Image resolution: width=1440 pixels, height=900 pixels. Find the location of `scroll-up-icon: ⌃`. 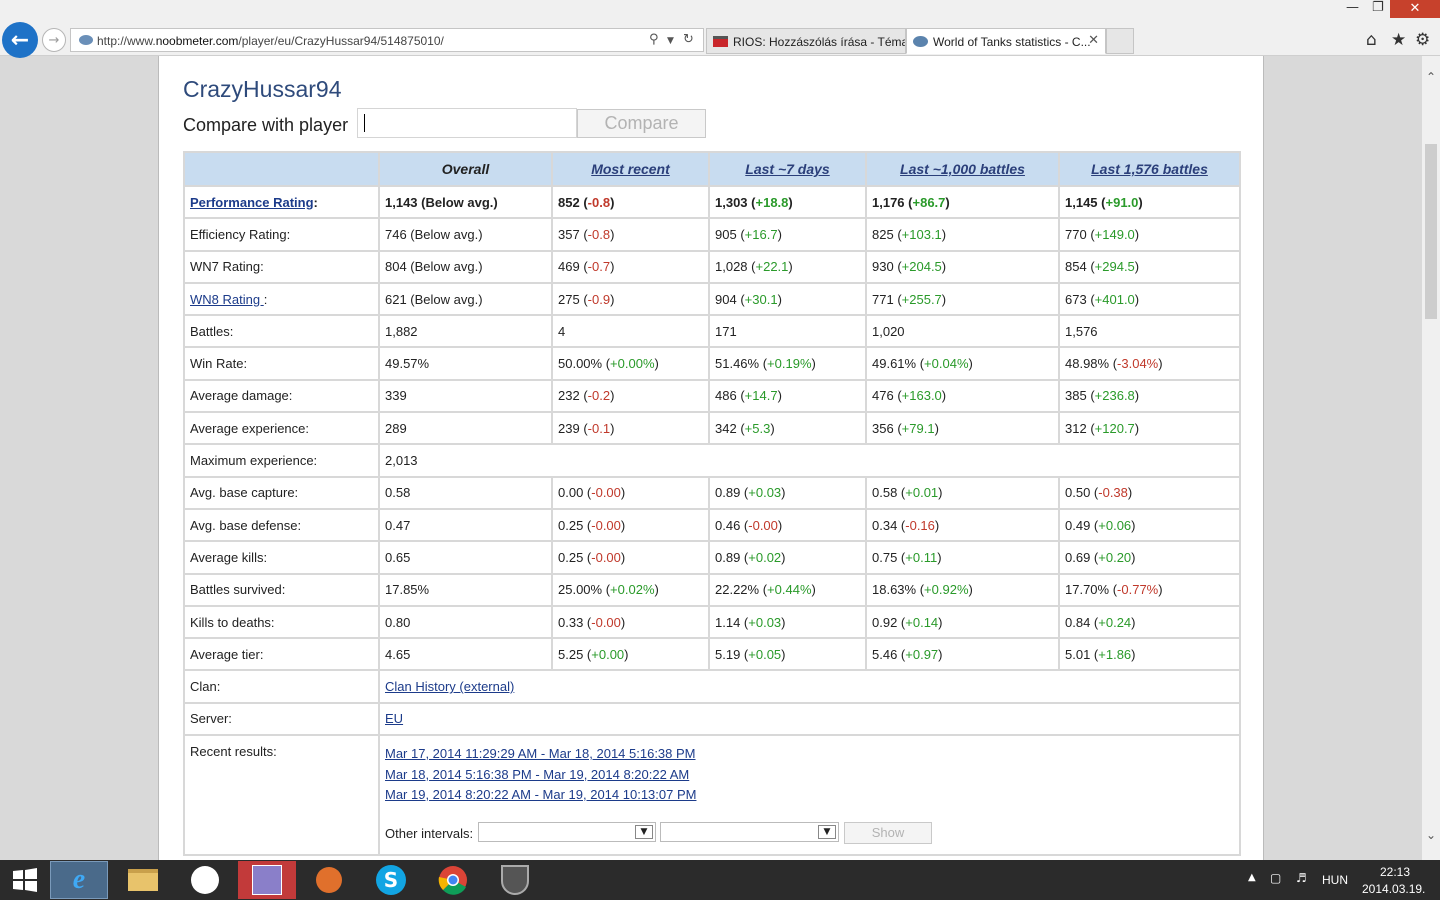

scroll-up-icon: ⌃ is located at coordinates (1431, 77).